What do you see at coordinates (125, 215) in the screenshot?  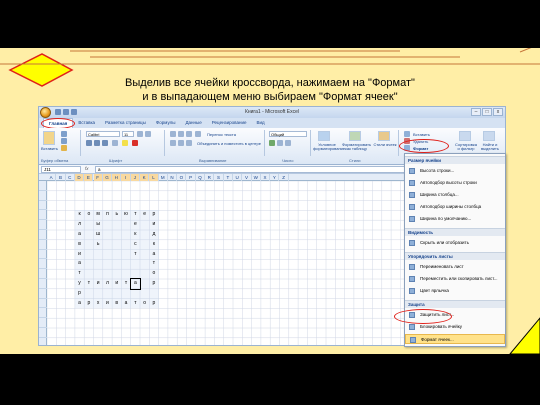 I see `crossword-cell: ю` at bounding box center [125, 215].